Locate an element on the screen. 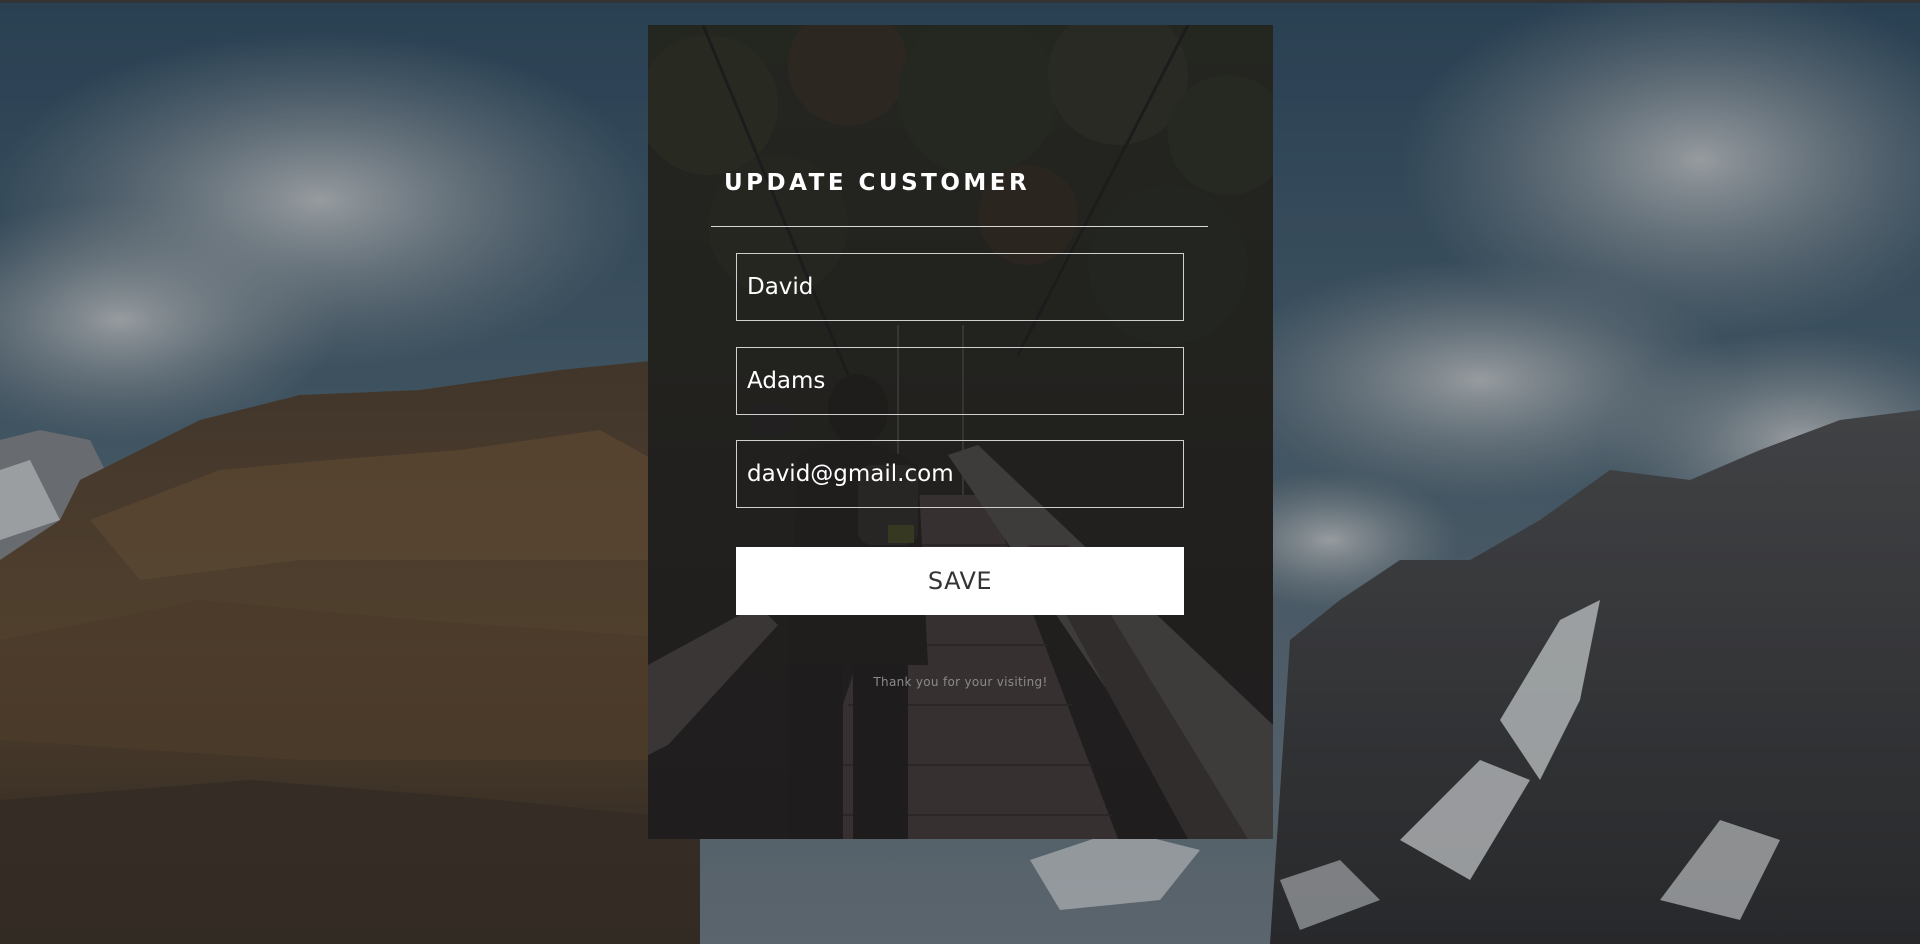 This screenshot has height=944, width=1920. last-name-input is located at coordinates (960, 381).